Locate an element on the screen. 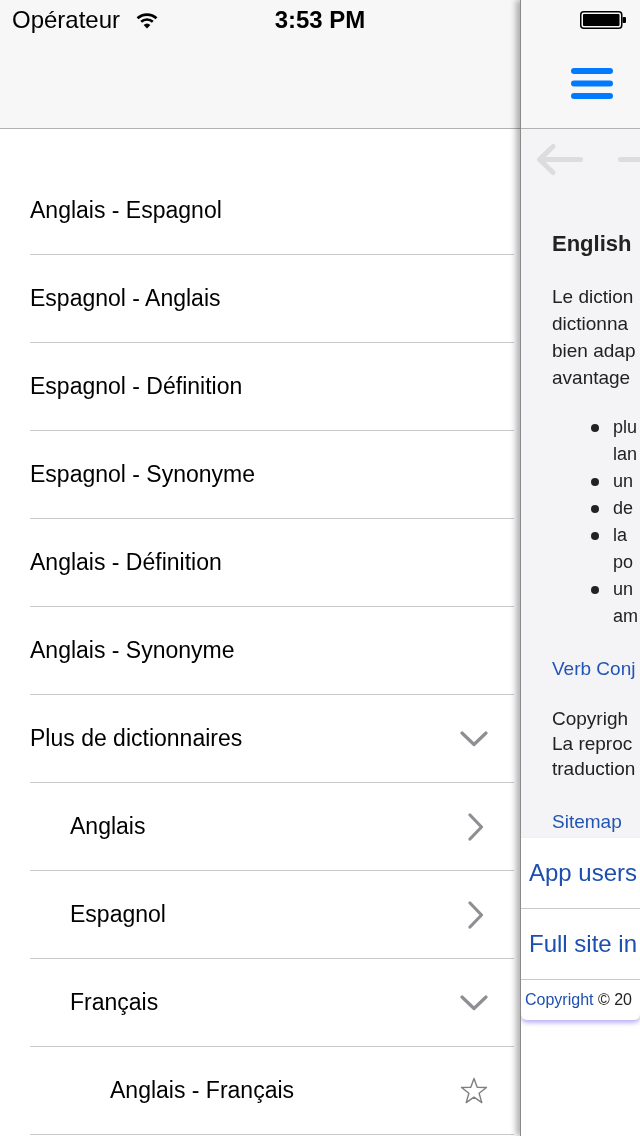  menu-item: Espagnol - Anglais is located at coordinates (272, 299).